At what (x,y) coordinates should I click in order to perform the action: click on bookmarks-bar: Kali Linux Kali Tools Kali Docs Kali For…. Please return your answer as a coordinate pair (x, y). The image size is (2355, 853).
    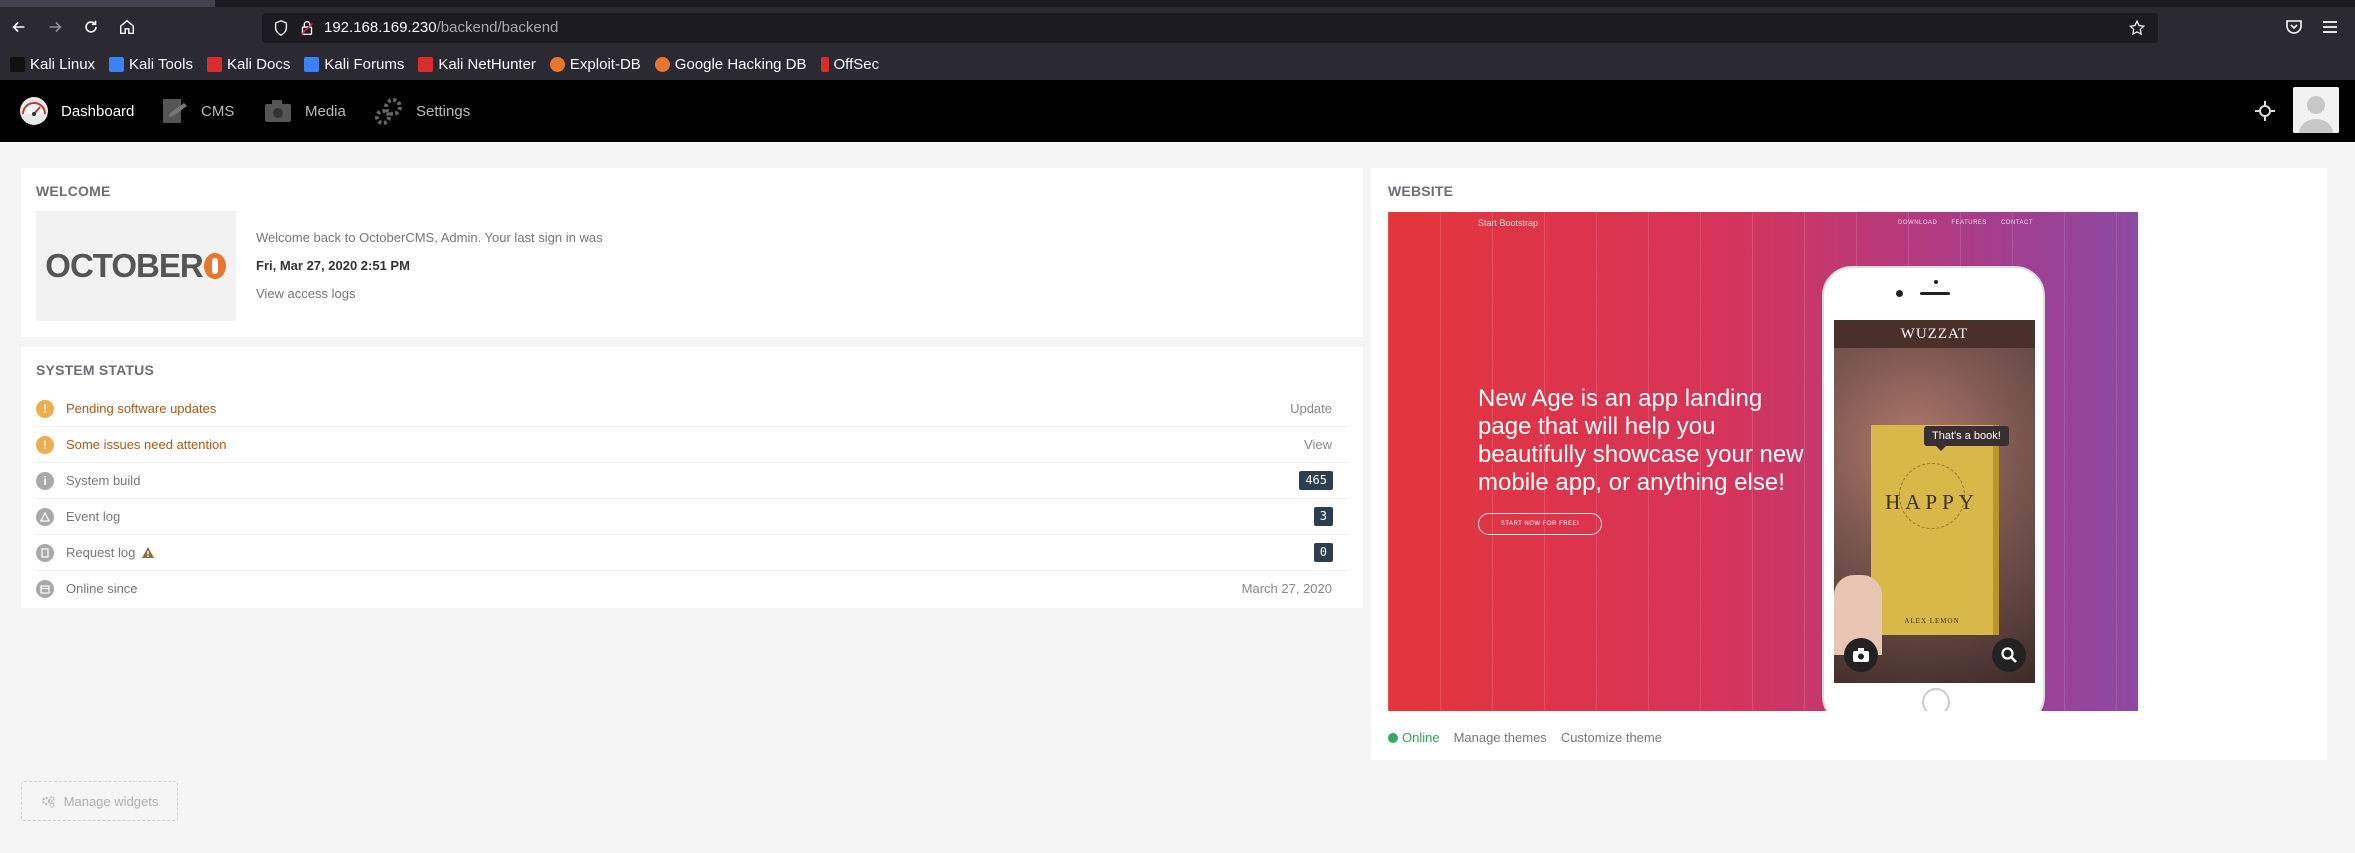
    Looking at the image, I should click on (439, 64).